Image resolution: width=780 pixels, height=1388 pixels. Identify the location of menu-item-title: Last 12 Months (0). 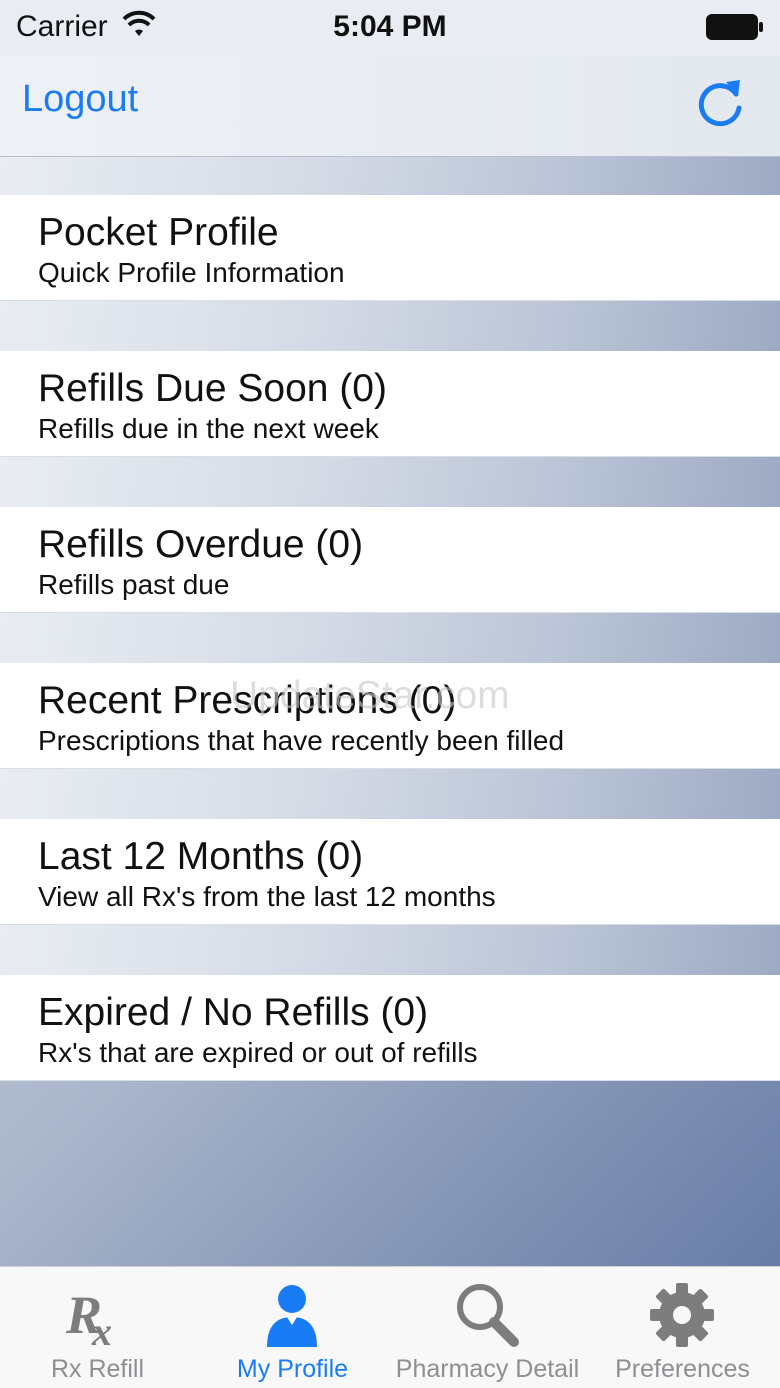
(201, 856).